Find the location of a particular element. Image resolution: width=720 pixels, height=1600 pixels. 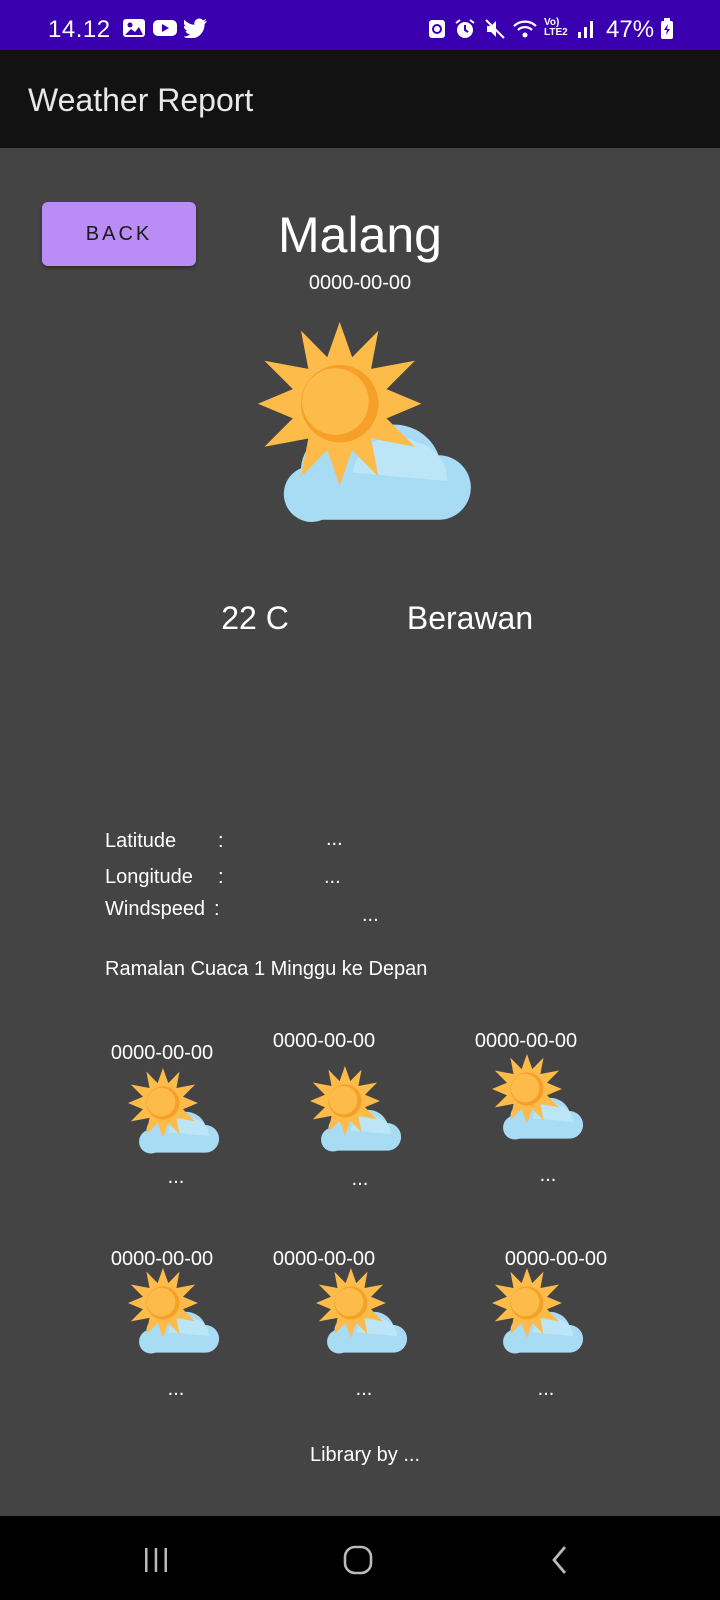

sync-icon is located at coordinates (438, 28).